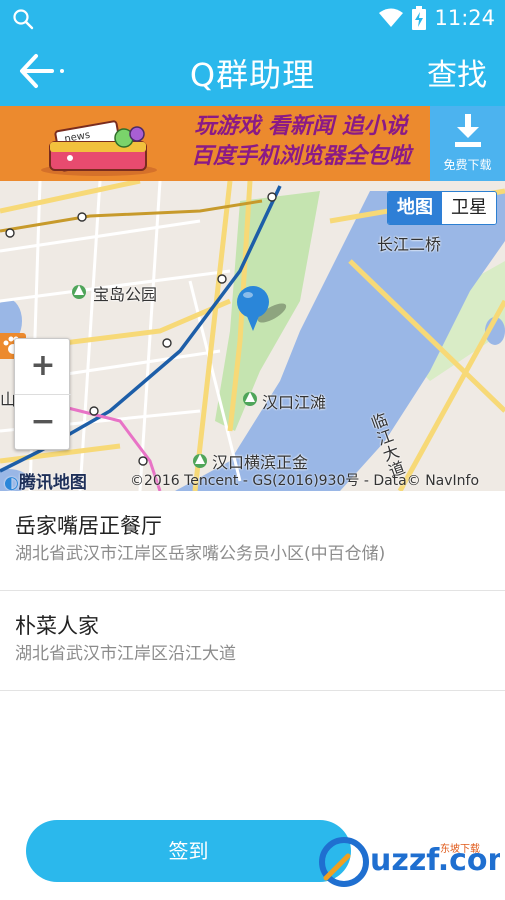 Image resolution: width=505 pixels, height=900 pixels. What do you see at coordinates (457, 72) in the screenshot?
I see `search-button: 查找` at bounding box center [457, 72].